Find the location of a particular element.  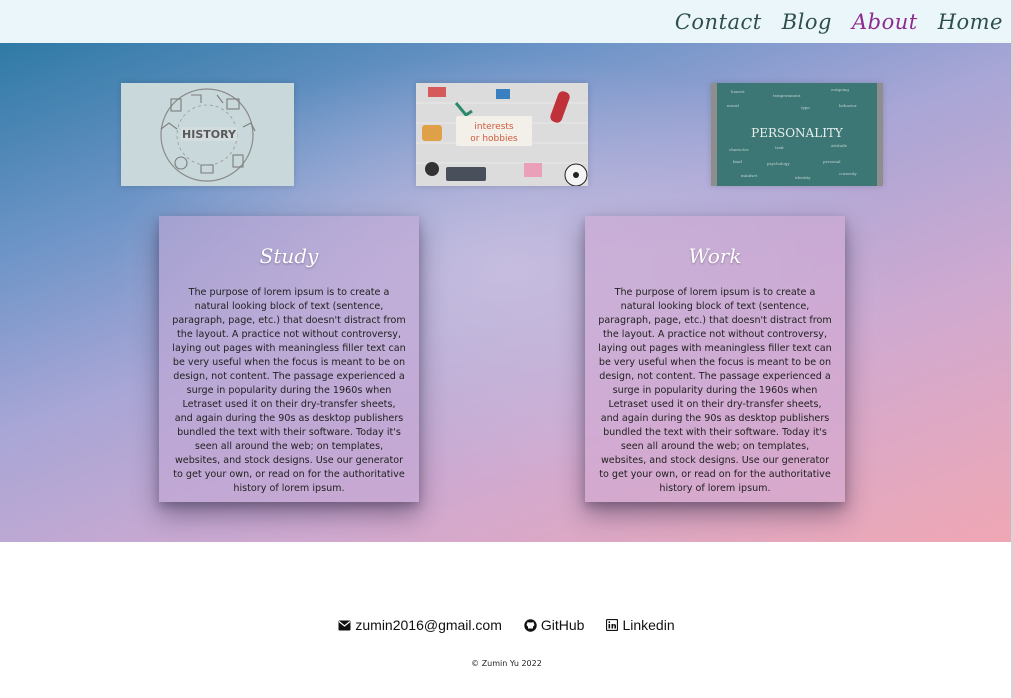

personality-caption: PERSONALITY is located at coordinates (797, 133).